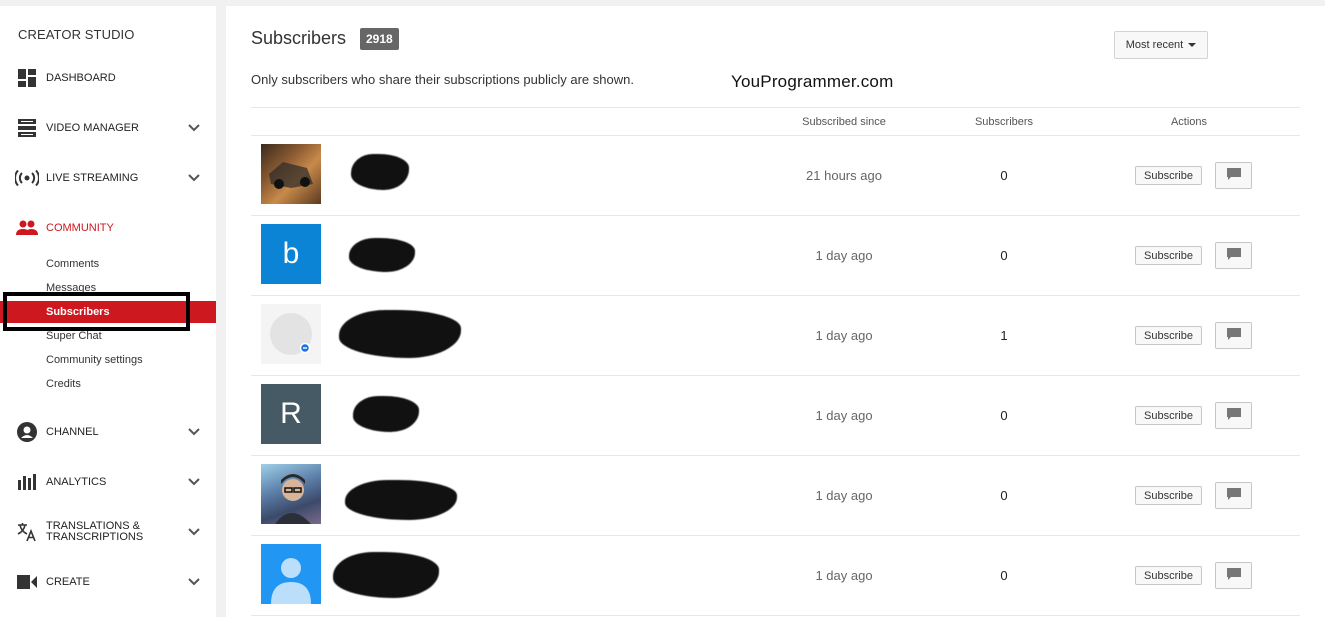 This screenshot has height=617, width=1325. I want to click on table-header: Subscribed since Subscribers Actions, so click(775, 121).